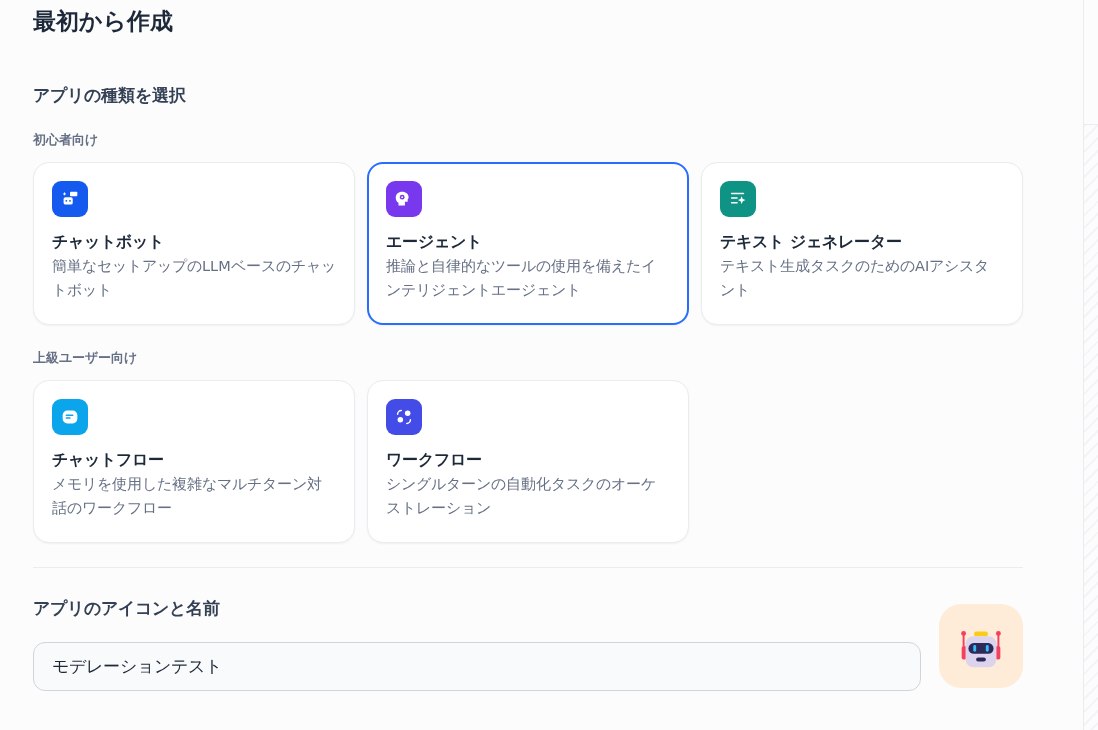  Describe the element at coordinates (521, 278) in the screenshot. I see `card-description: 推論と自律的なツールの使用を備えたインテリジェントエージェント` at that location.